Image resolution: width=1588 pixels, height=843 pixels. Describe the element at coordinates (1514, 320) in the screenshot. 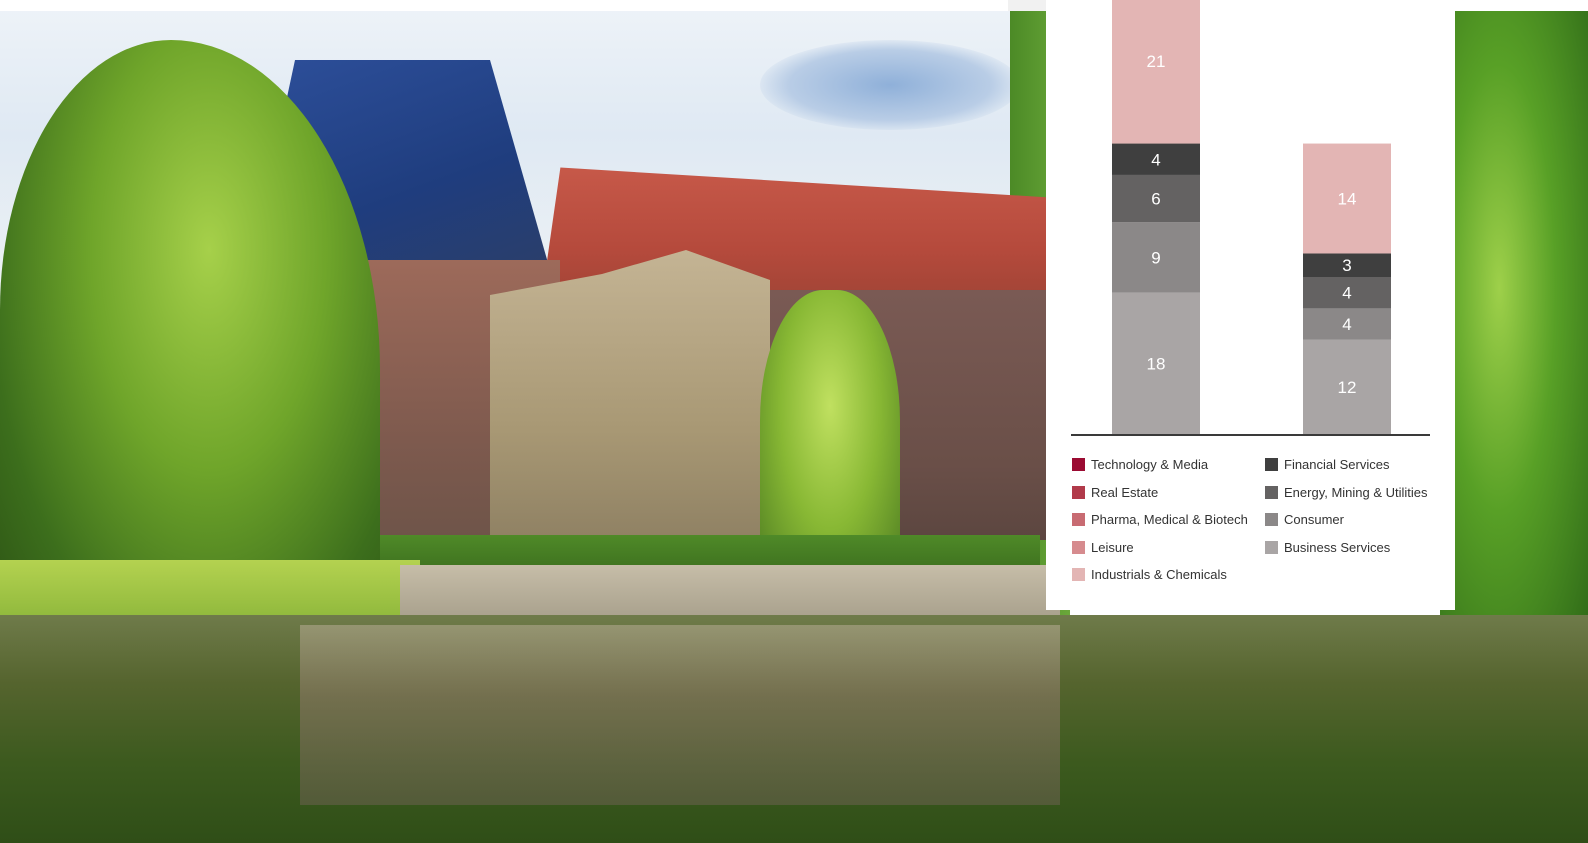

I see `tree-right` at that location.